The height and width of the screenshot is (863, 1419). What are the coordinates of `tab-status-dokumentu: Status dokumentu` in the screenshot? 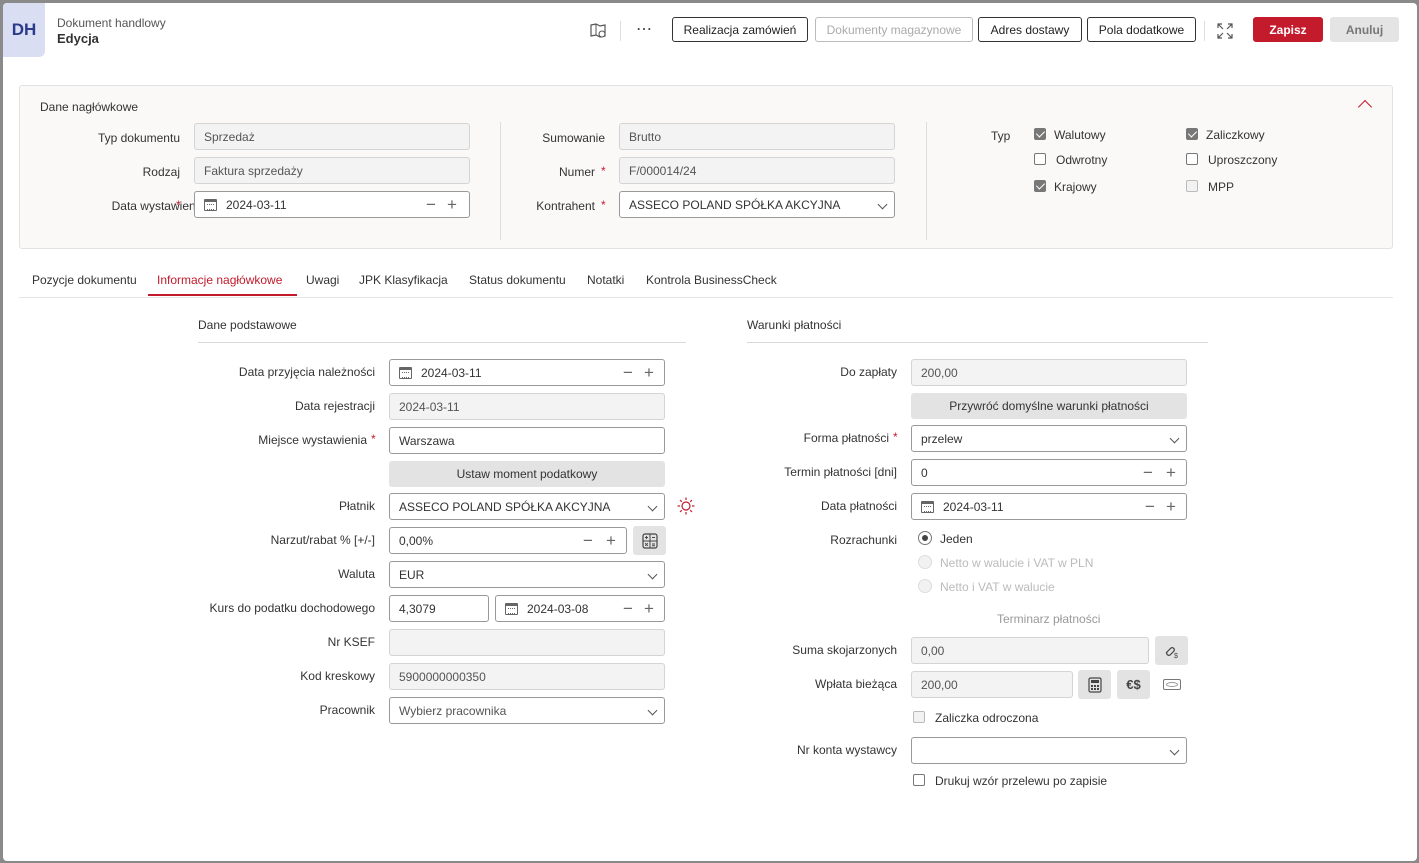 It's located at (517, 280).